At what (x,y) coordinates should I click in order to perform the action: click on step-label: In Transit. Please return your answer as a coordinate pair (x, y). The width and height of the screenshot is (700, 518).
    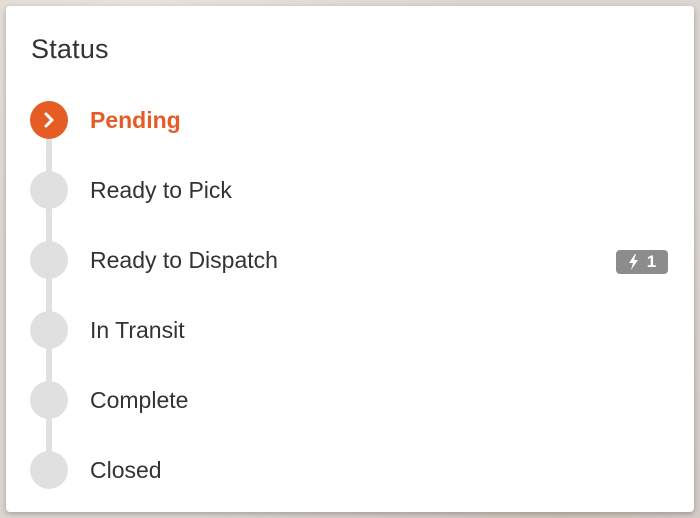
    Looking at the image, I should click on (137, 330).